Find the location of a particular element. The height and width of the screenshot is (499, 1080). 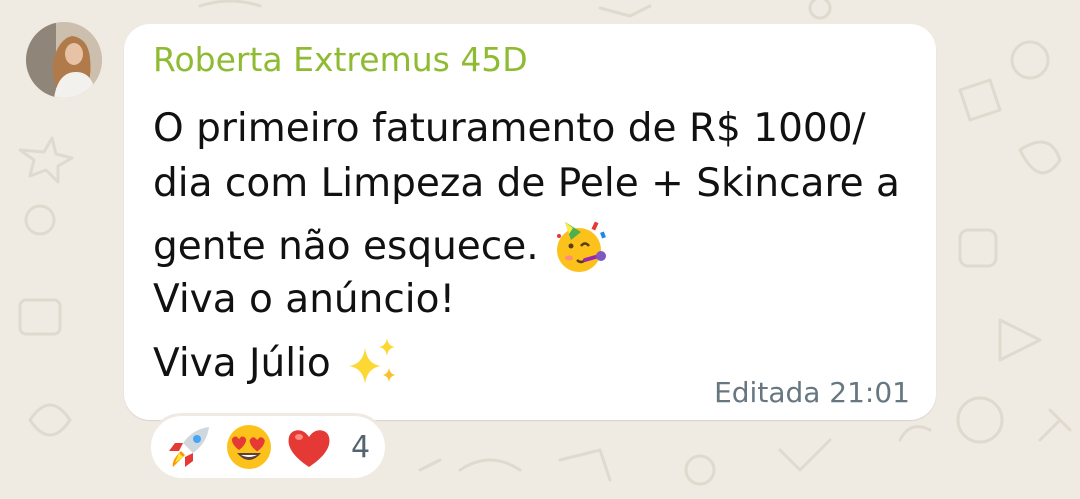

sender-name: Roberta Extremus 45D is located at coordinates (340, 59).